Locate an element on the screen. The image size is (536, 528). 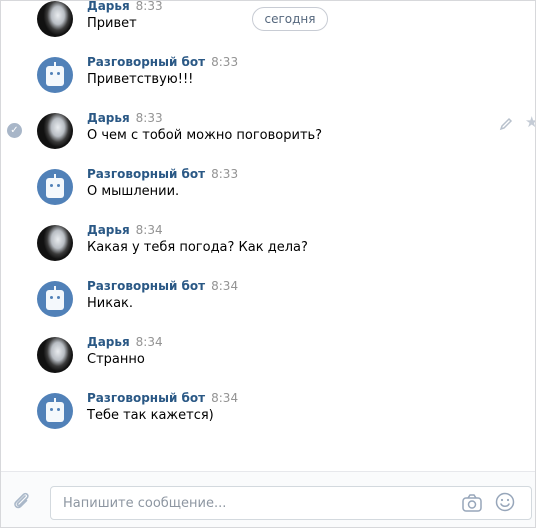
message-row: Дарья 8:34 Странно is located at coordinates (268, 364).